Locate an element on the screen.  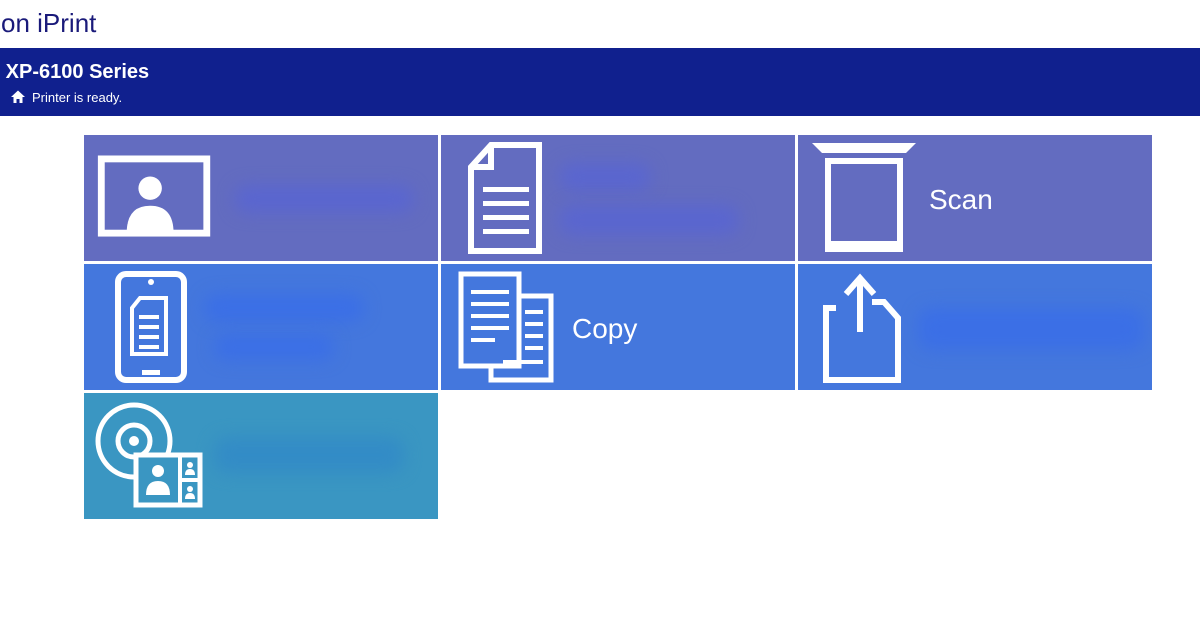
tile-share-label is located at coordinates (1031, 329).